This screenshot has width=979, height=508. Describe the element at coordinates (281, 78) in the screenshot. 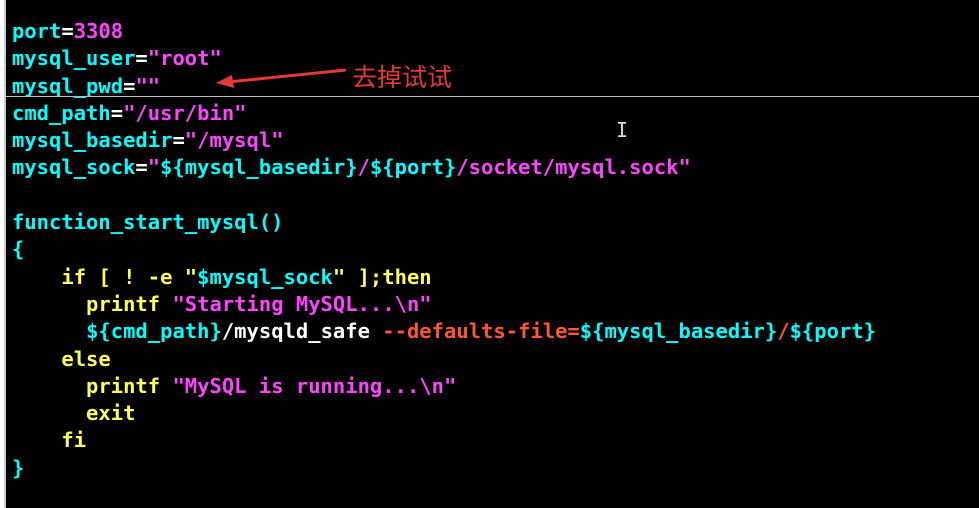

I see `arrow-left-icon` at that location.